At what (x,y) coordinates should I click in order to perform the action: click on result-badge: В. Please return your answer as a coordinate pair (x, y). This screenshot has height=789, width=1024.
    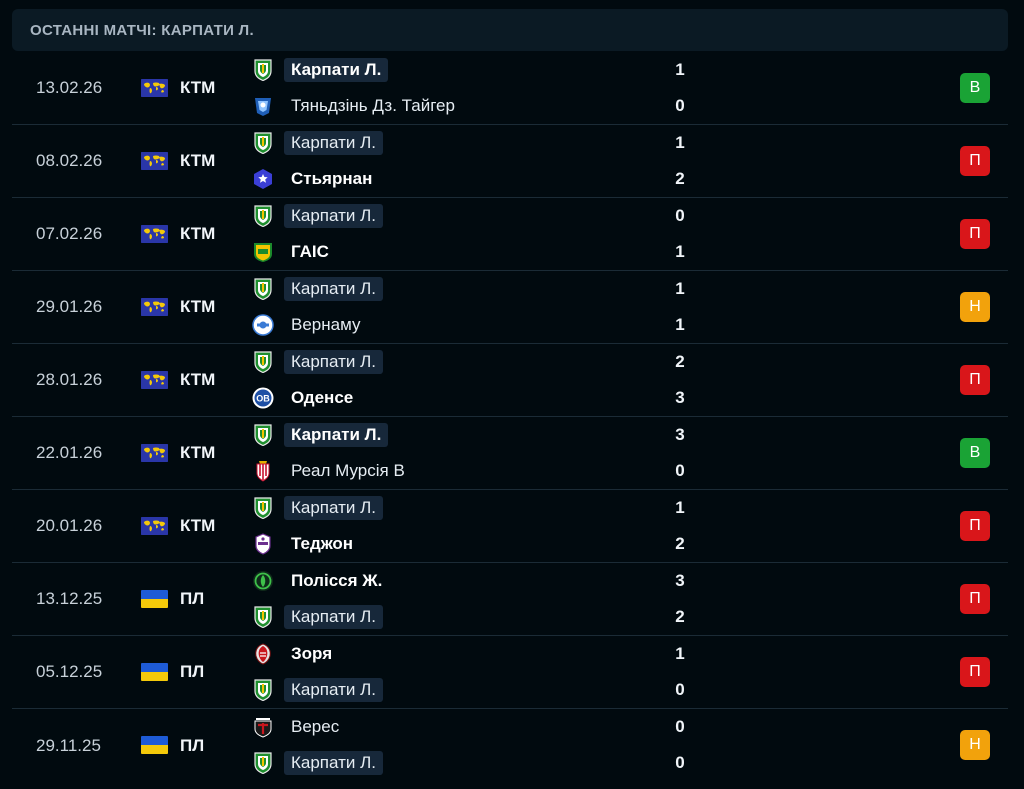
    Looking at the image, I should click on (975, 88).